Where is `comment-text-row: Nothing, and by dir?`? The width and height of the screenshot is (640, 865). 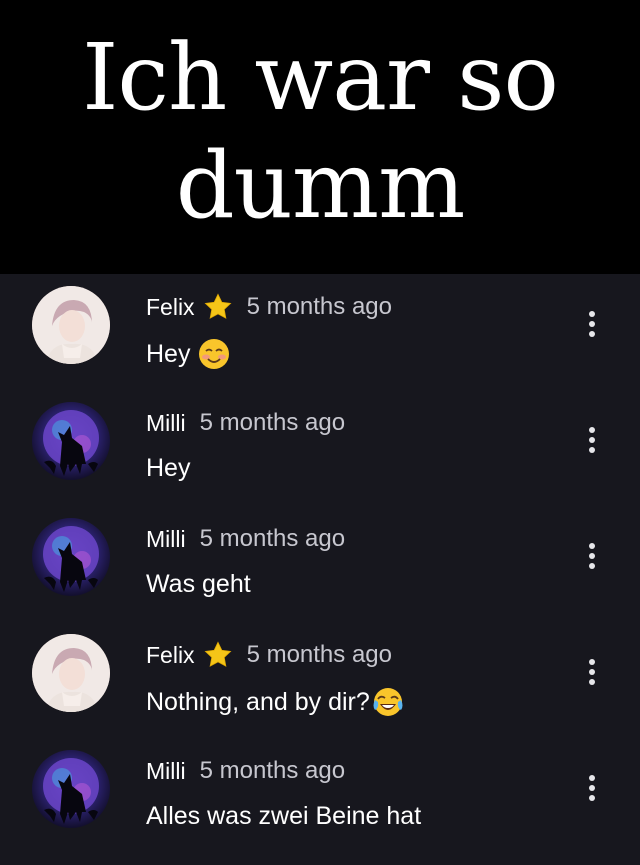
comment-text-row: Nothing, and by dir? is located at coordinates (275, 702).